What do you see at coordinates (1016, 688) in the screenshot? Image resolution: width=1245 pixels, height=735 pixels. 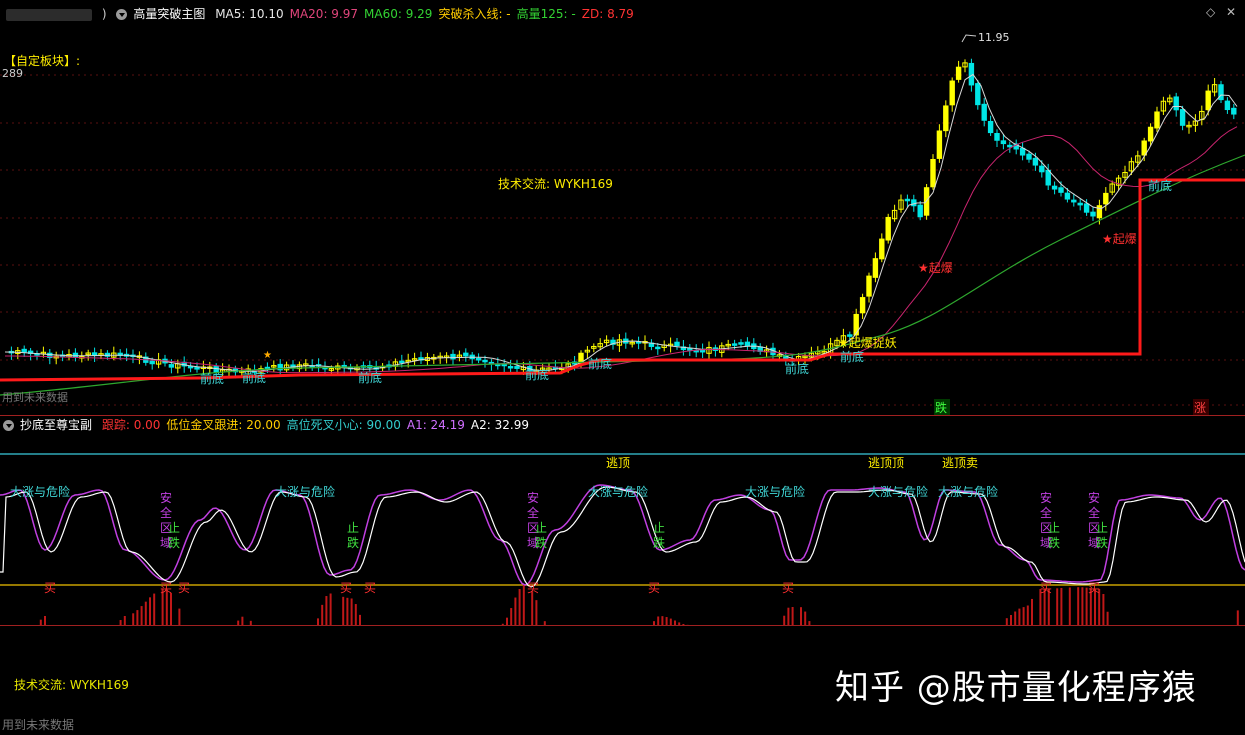 I see `watermark: 知乎 @股市量化程序猿` at bounding box center [1016, 688].